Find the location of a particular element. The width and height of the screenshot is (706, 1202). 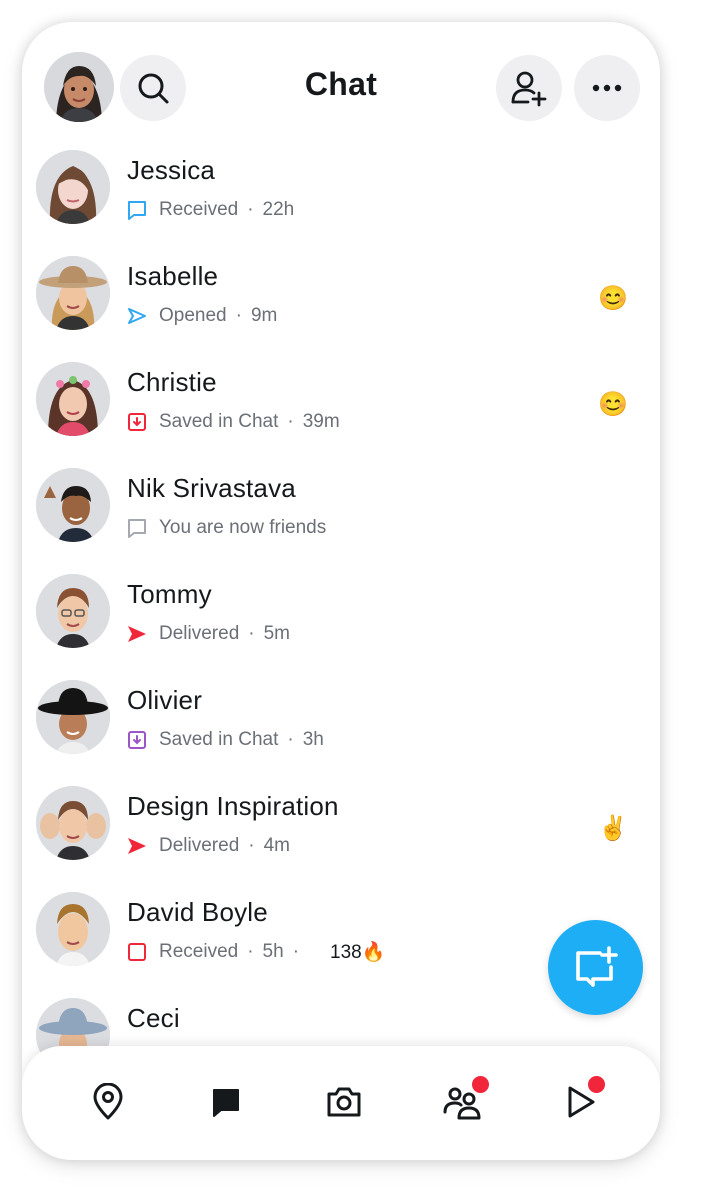

more-options-button is located at coordinates (607, 88).